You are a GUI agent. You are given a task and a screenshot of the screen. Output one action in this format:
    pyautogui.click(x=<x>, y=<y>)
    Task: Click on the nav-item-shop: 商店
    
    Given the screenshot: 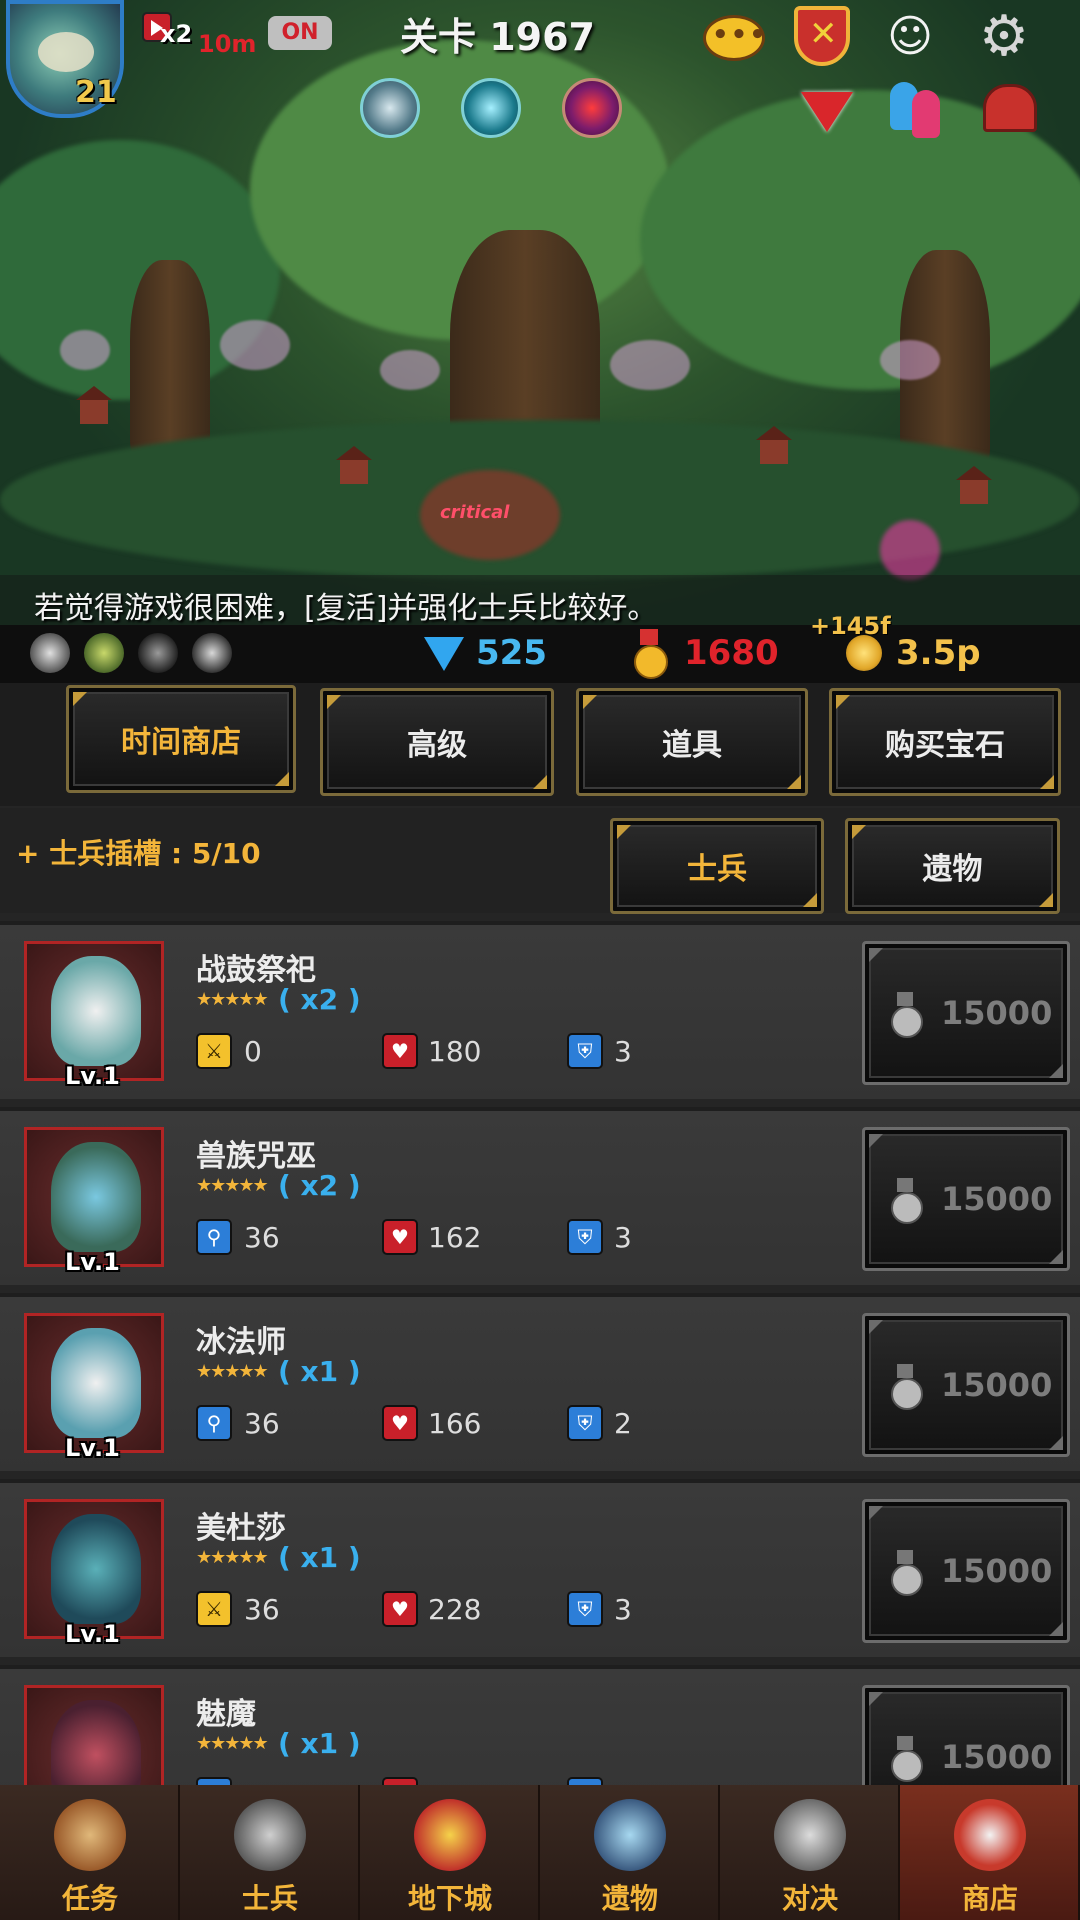 What is the action you would take?
    pyautogui.click(x=990, y=1852)
    